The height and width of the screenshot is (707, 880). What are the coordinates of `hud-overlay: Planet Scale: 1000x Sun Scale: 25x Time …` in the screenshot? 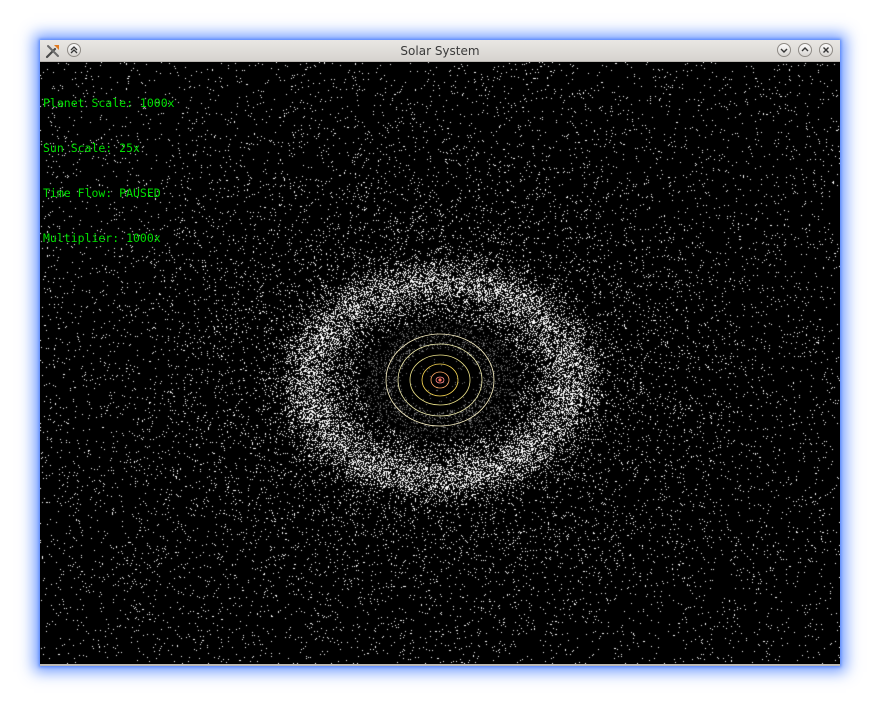 It's located at (109, 171).